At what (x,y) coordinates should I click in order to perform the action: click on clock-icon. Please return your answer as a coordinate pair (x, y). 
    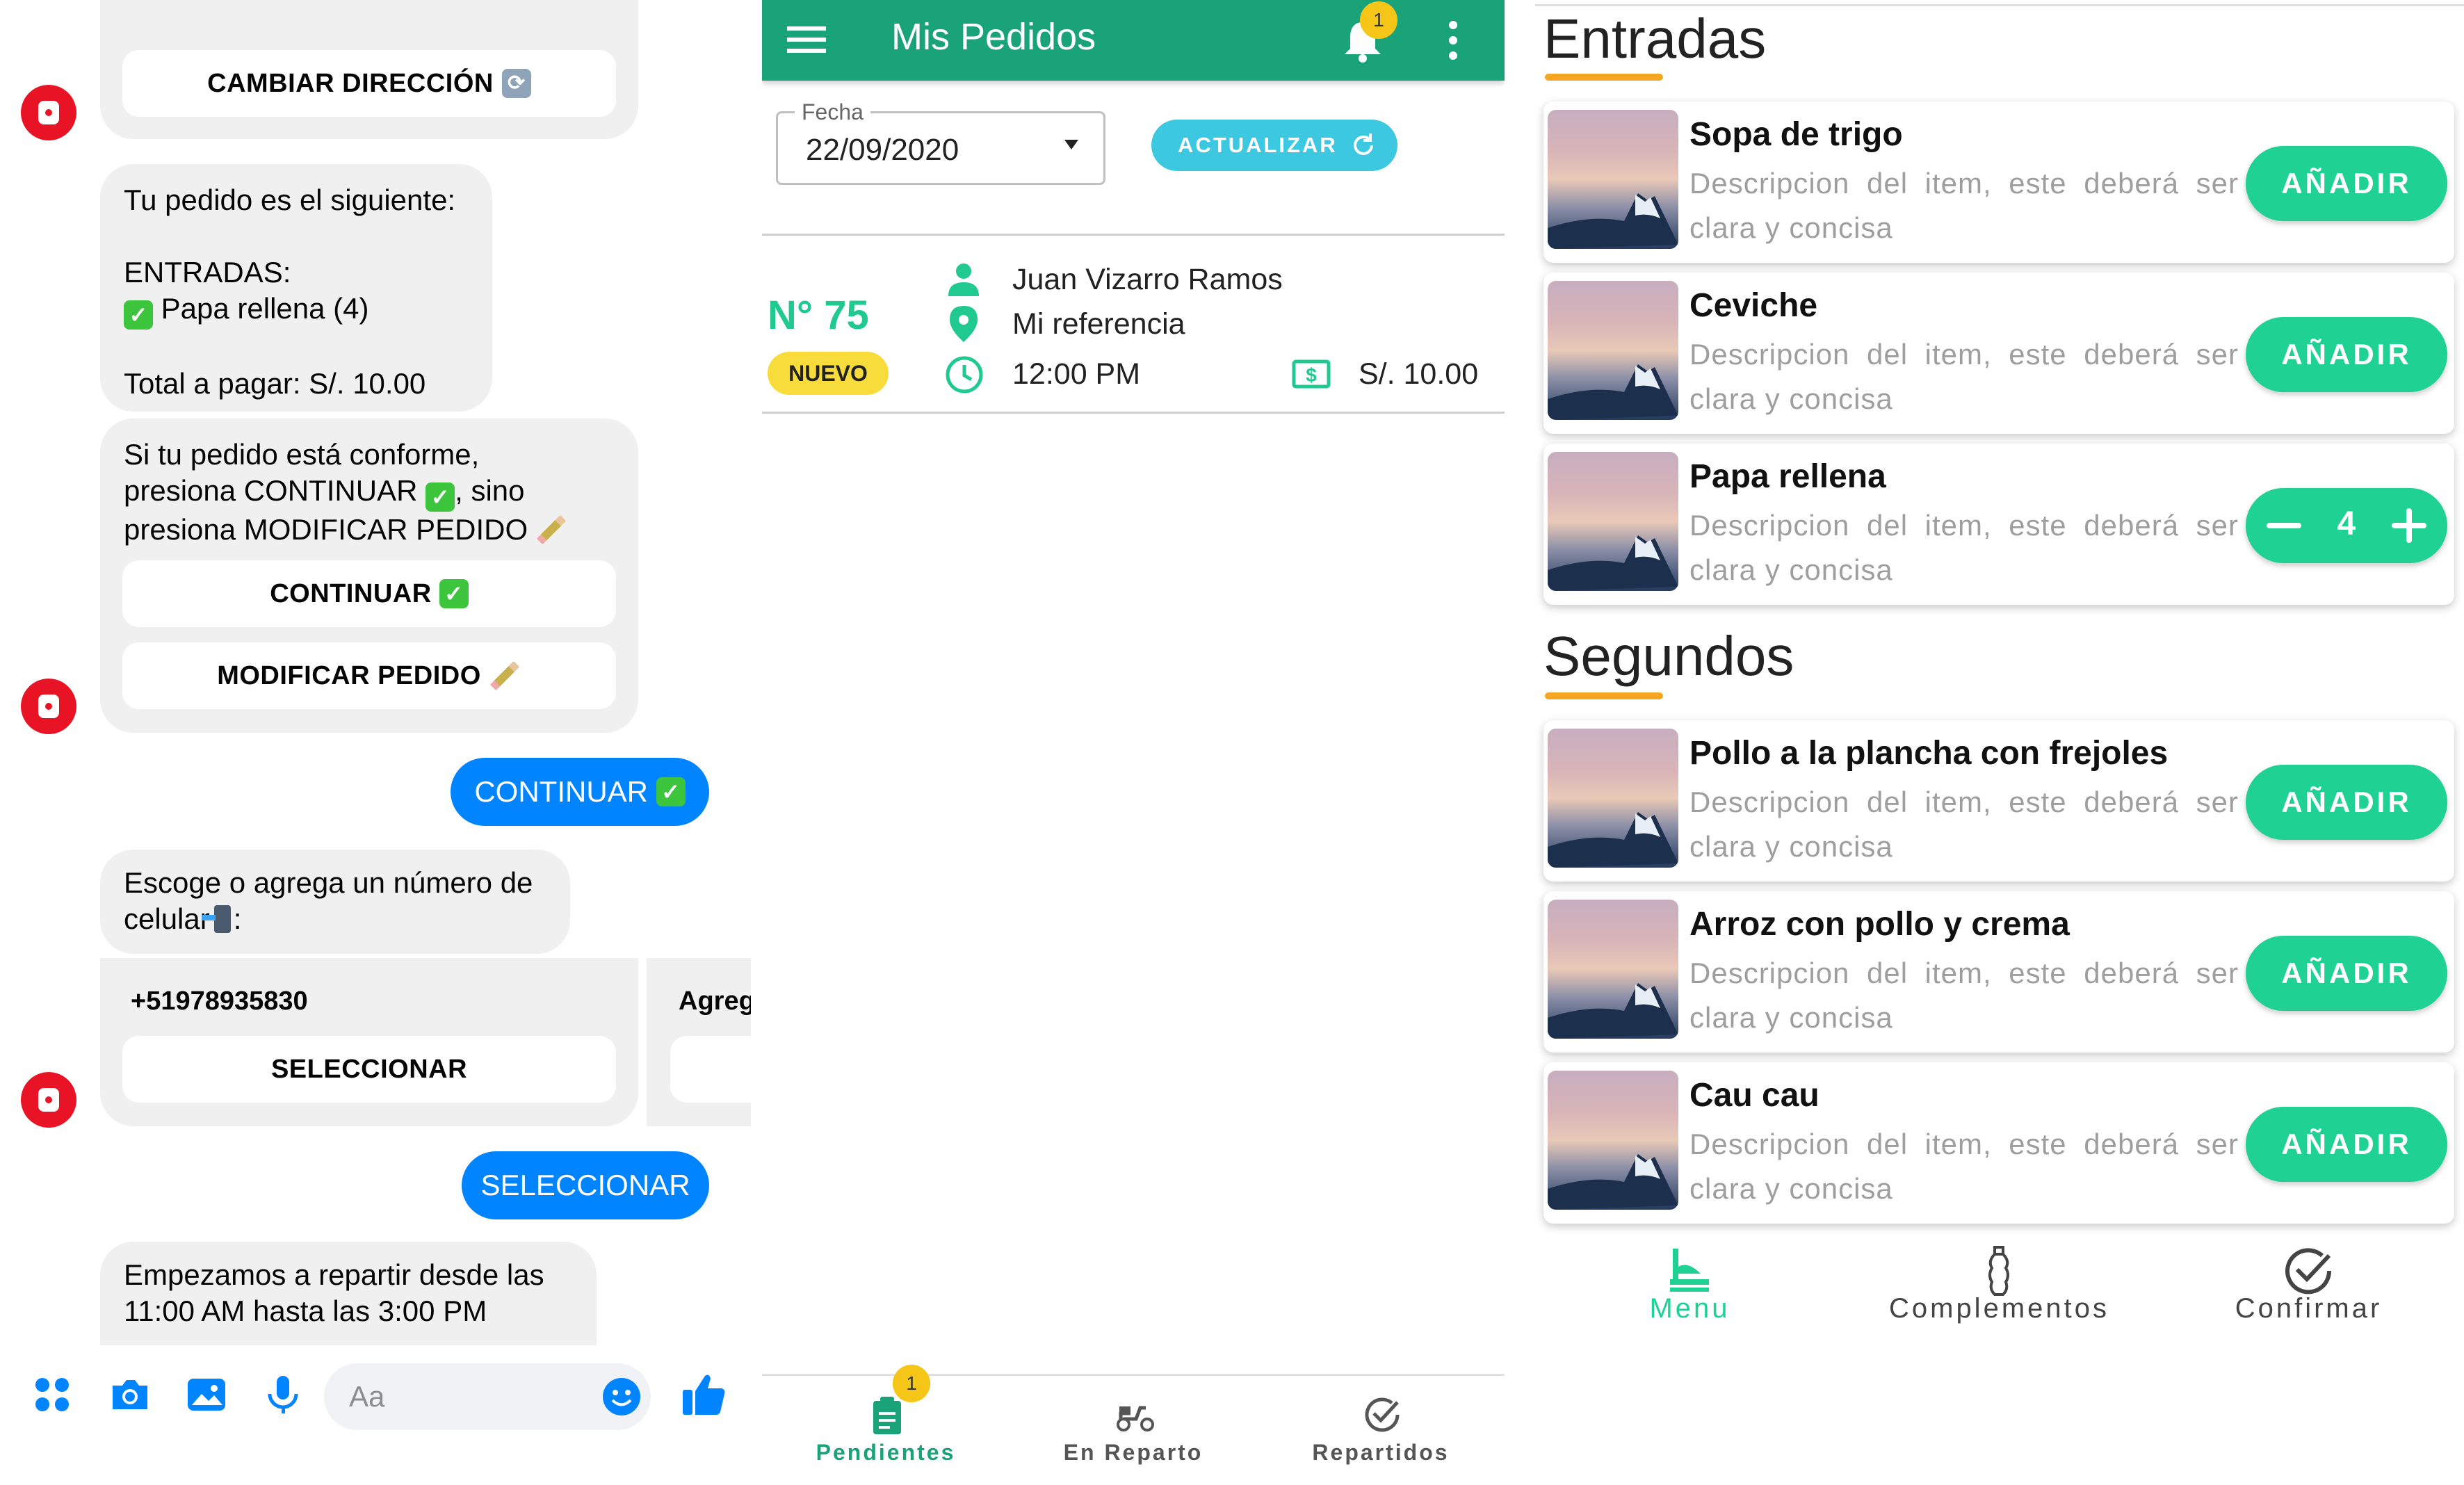
    Looking at the image, I should click on (964, 374).